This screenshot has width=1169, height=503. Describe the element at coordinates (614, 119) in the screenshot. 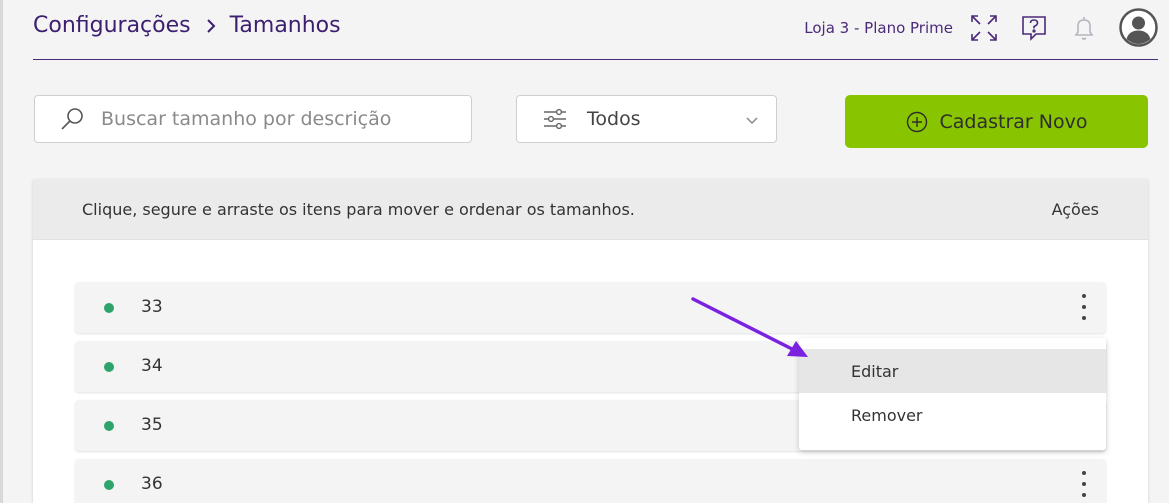

I see `filter-value: Todos` at that location.